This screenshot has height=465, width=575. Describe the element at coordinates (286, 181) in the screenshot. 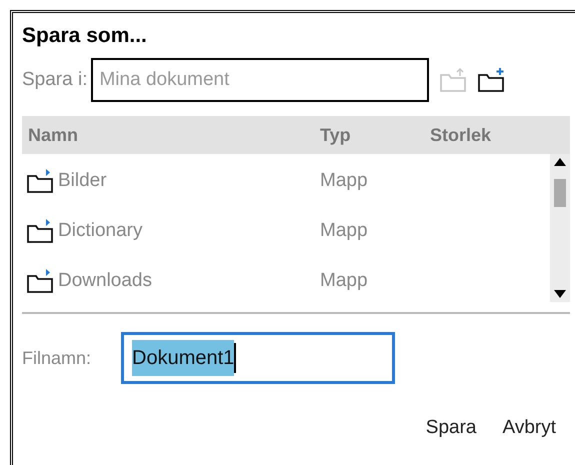

I see `file-row: Bilder Mapp` at that location.